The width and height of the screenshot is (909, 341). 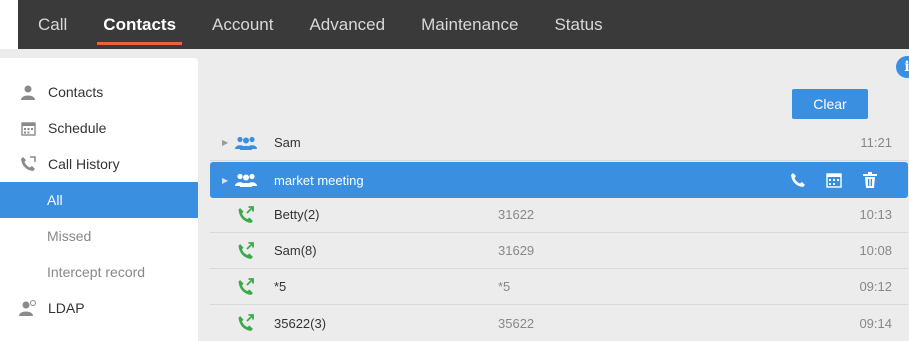 I want to click on list-item: 35622(3) 35622 09:14, so click(x=559, y=323).